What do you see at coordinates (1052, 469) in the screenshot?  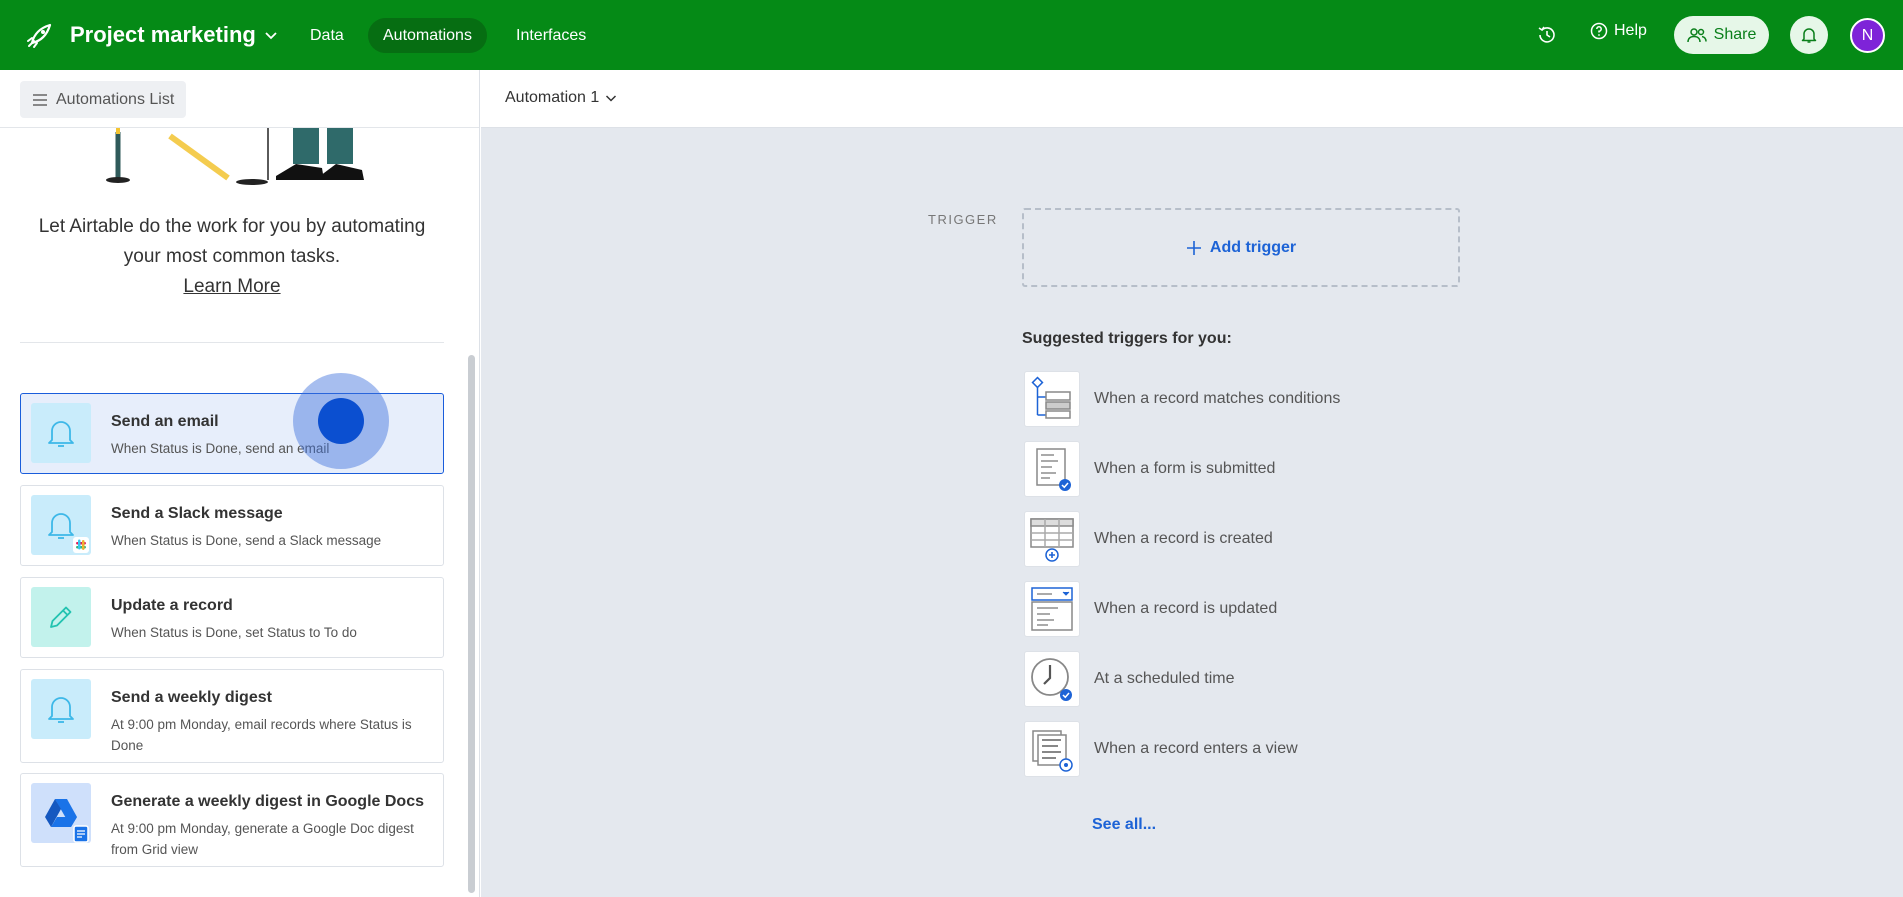 I see `form-icon` at bounding box center [1052, 469].